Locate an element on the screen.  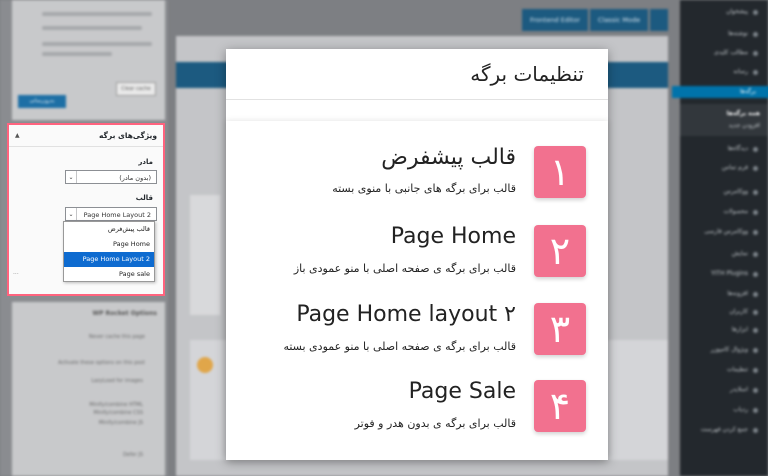
never-cache-label: Never cache this page is located at coordinates (116, 337).